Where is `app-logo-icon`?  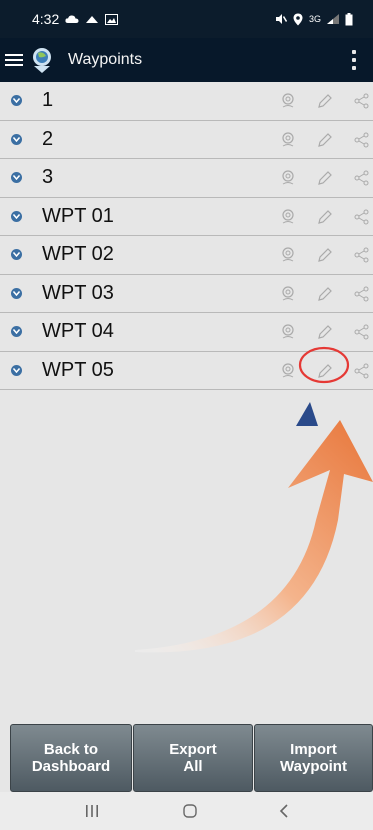
app-logo-icon is located at coordinates (43, 60).